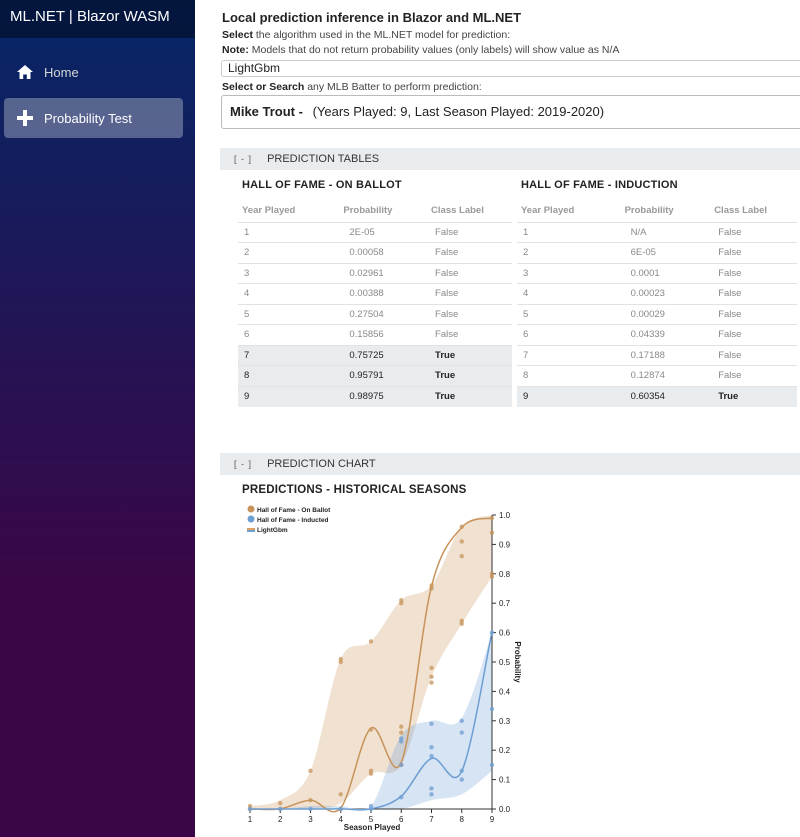  I want to click on table-row: 7 0.75725 True, so click(375, 355).